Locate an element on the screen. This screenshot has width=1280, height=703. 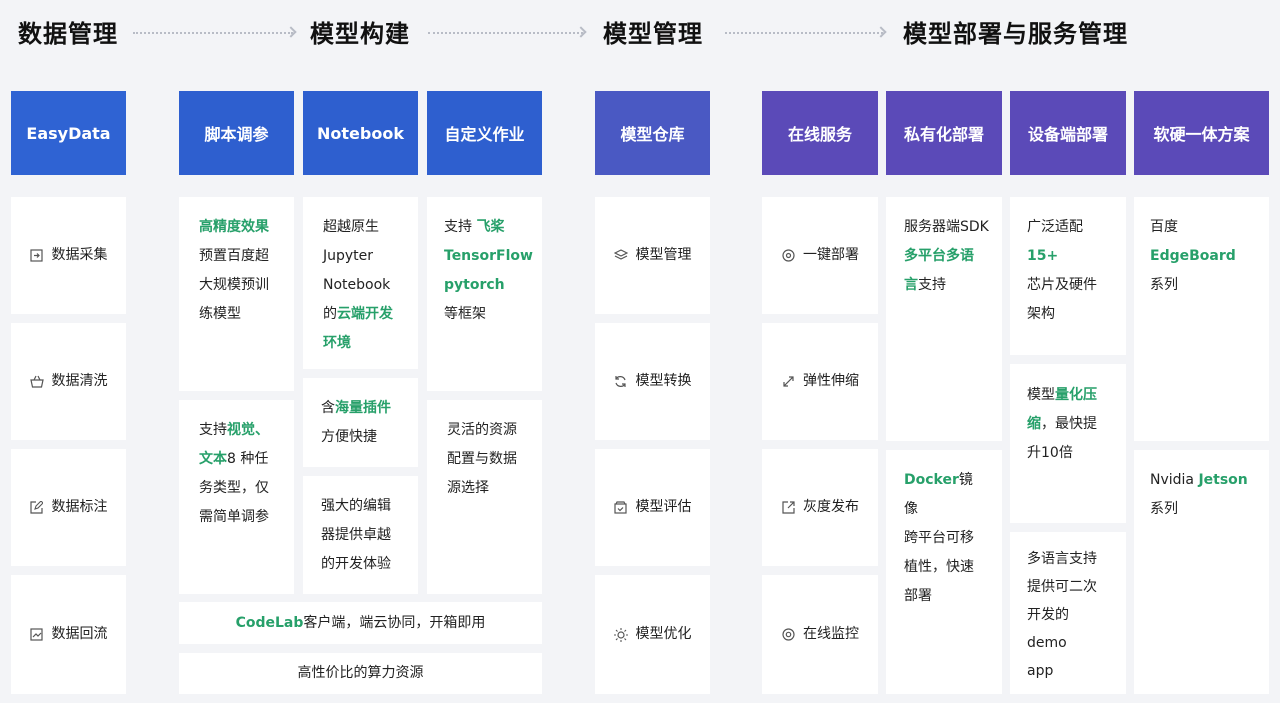
card-text: Nvidia is located at coordinates (1174, 480).